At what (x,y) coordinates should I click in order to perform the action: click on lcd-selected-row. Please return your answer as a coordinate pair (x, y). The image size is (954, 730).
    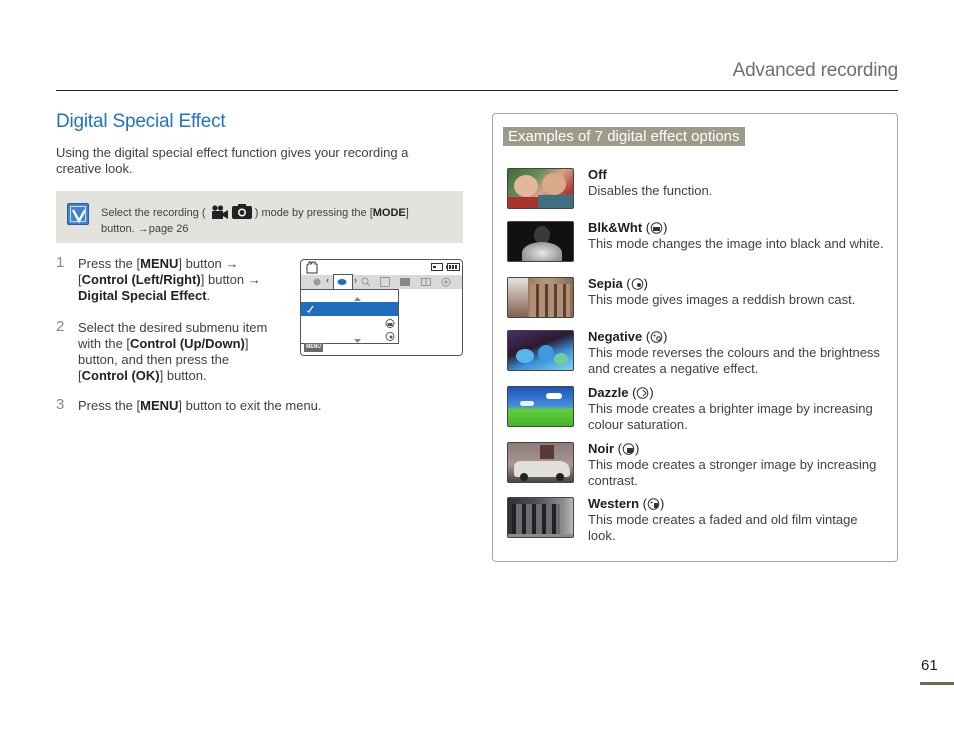
    Looking at the image, I should click on (349, 309).